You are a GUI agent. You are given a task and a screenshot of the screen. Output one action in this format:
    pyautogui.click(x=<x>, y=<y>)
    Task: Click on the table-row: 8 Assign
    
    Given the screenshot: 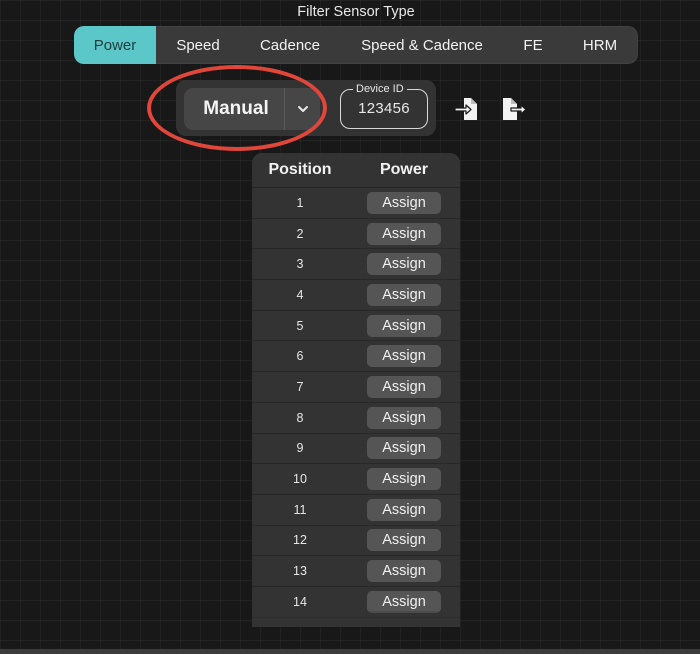 What is the action you would take?
    pyautogui.click(x=356, y=418)
    